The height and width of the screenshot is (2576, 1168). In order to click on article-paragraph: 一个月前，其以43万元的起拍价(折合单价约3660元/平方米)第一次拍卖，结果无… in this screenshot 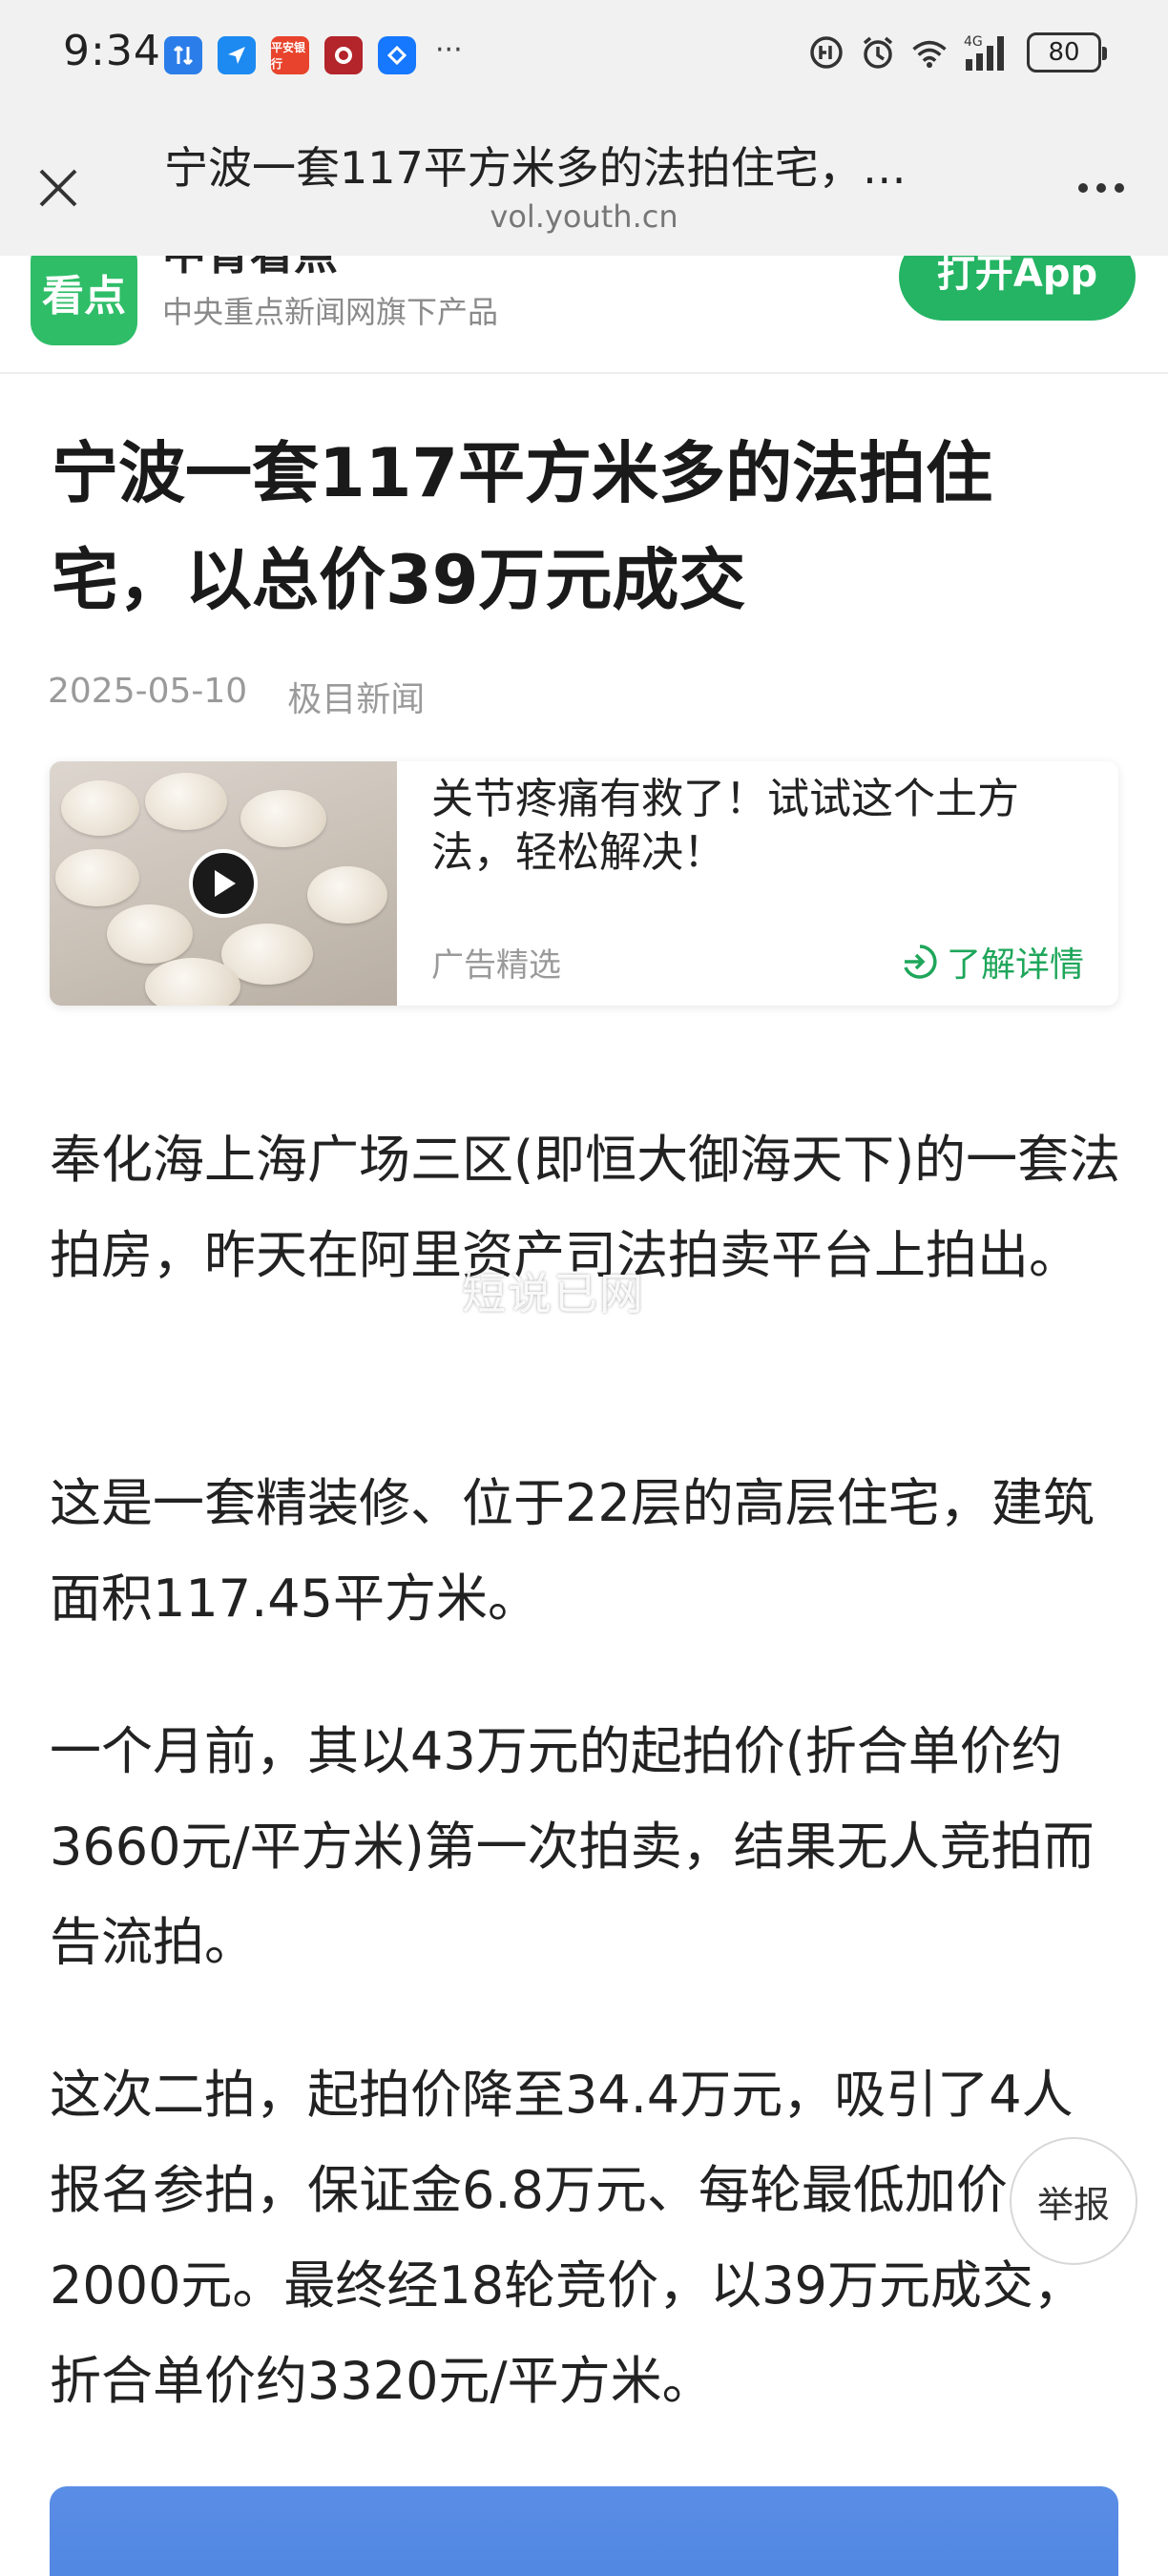, I will do `click(572, 1846)`.